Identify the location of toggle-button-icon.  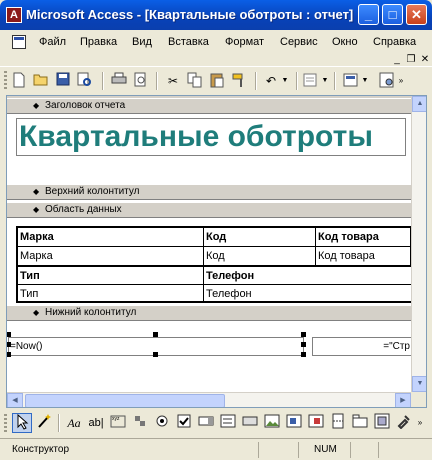
(140, 423).